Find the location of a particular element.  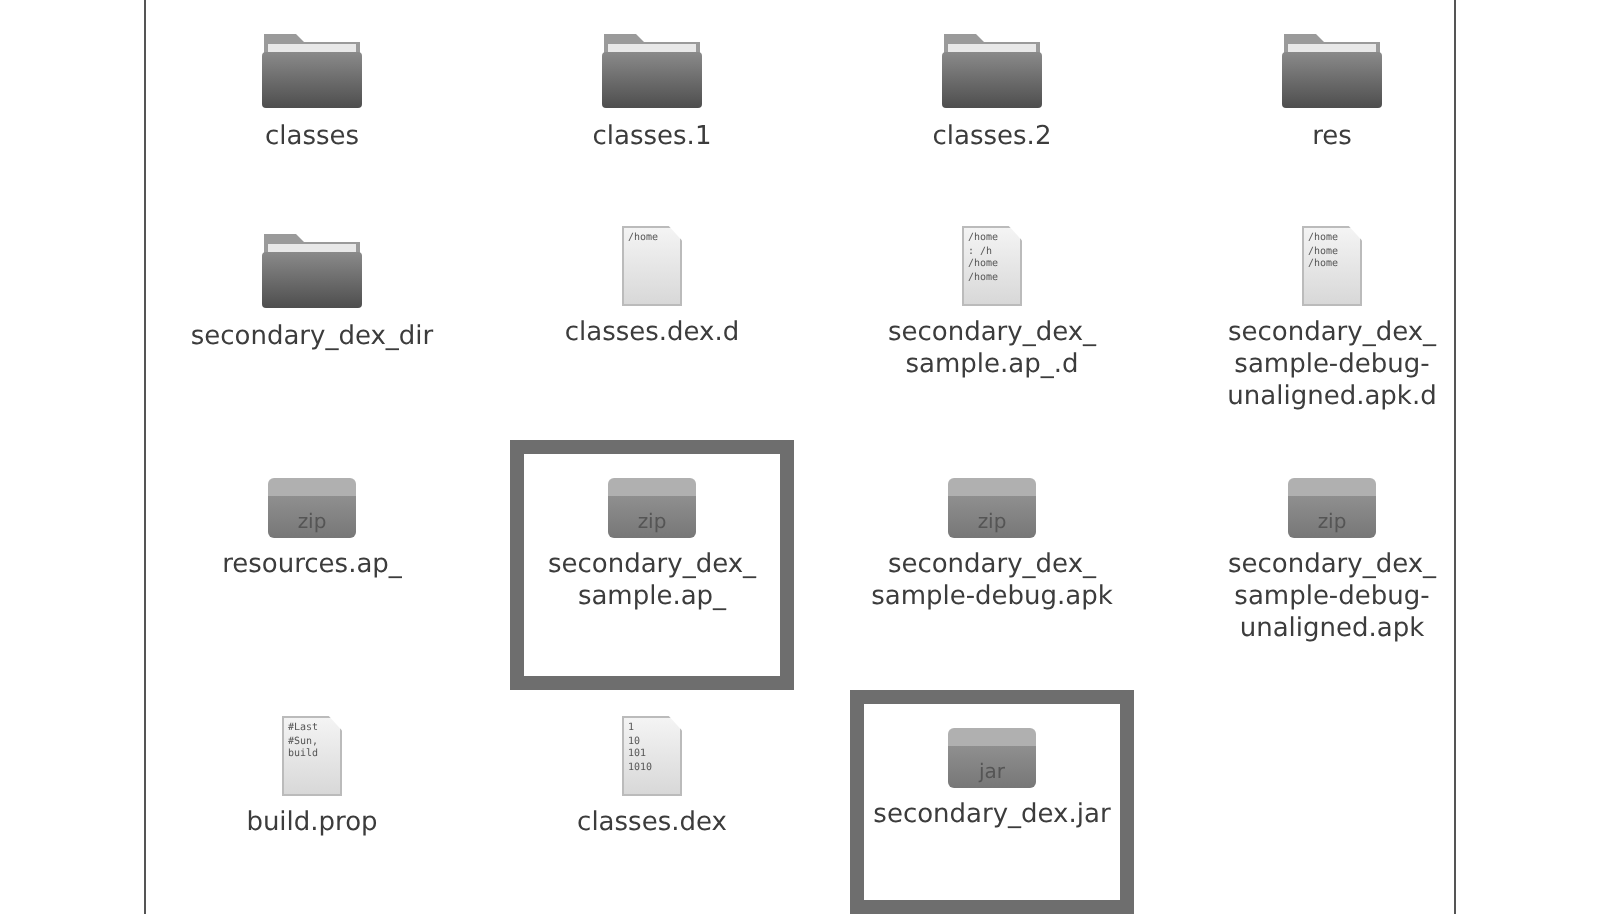

file-name: secondary_dex_dir is located at coordinates (312, 338).